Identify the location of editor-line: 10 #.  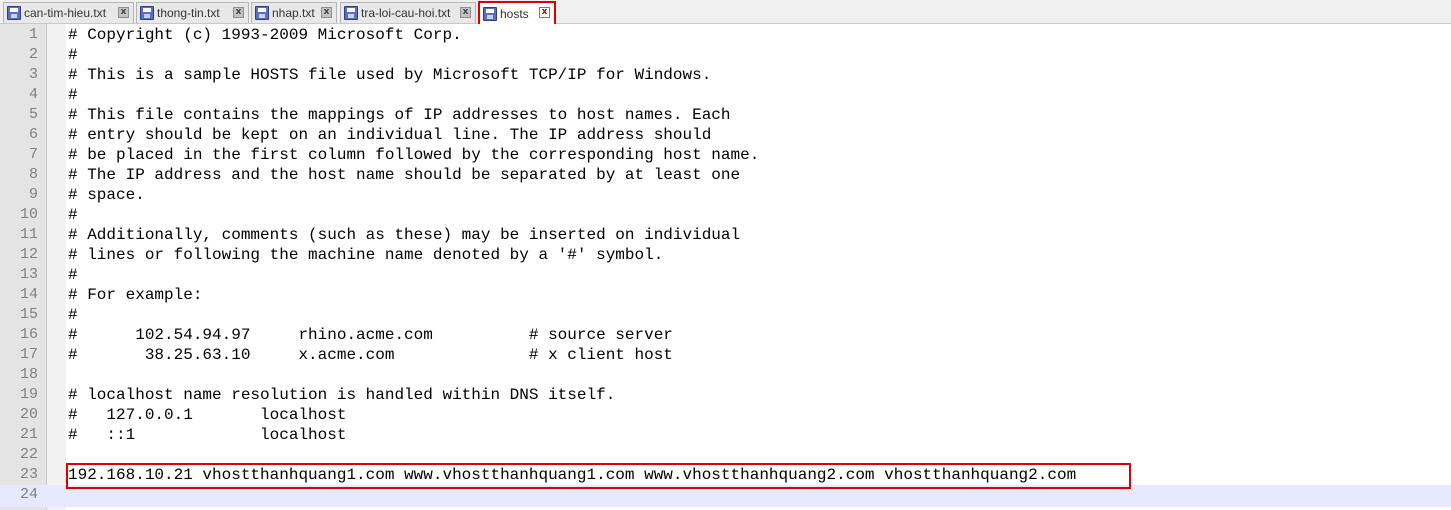
(725, 215).